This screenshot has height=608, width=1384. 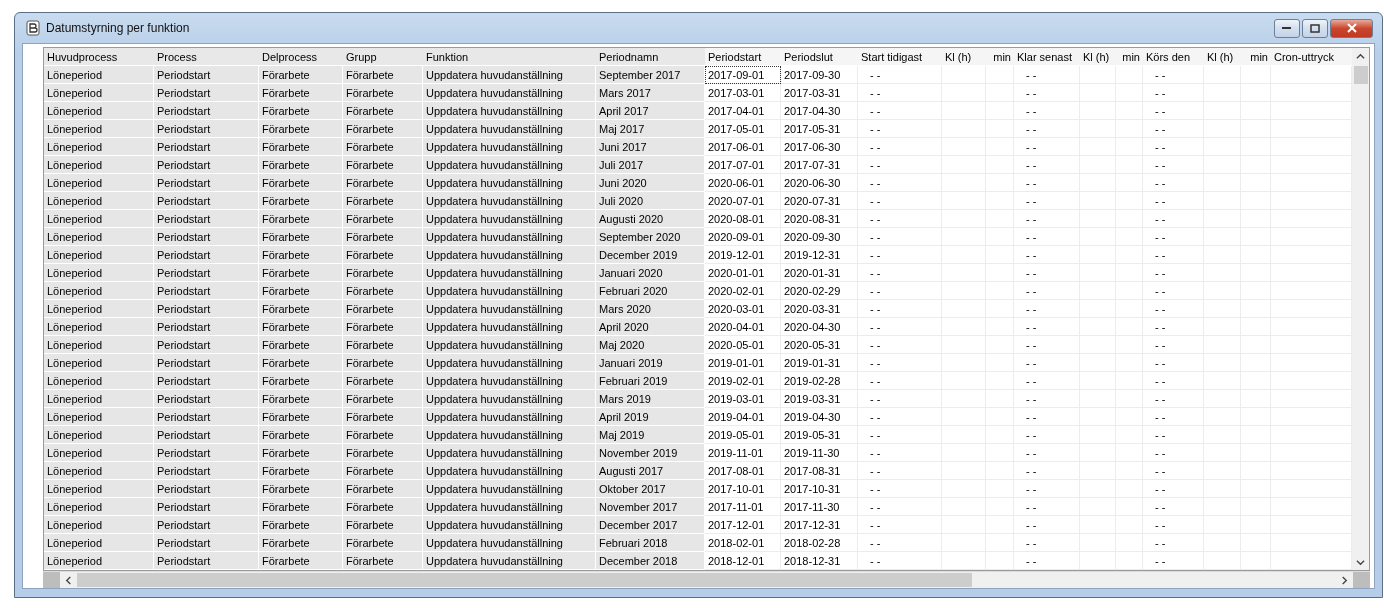 I want to click on table-cell: Maj 2020, so click(x=650, y=345).